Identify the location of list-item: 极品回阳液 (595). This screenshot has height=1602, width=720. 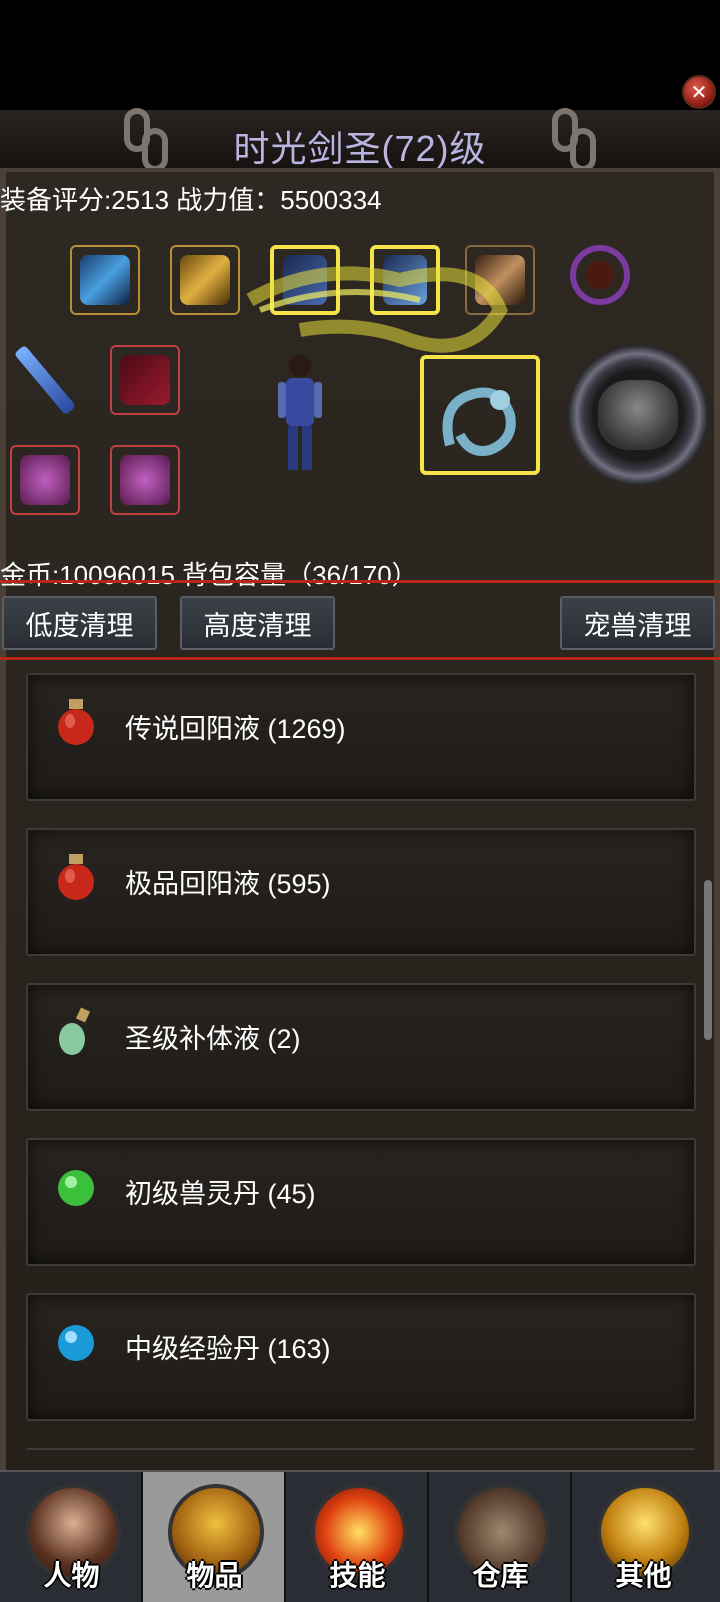
(361, 892).